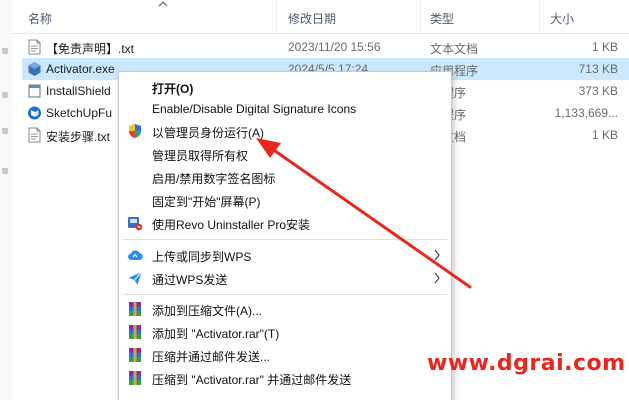  I want to click on sketchup-icon, so click(34, 113).